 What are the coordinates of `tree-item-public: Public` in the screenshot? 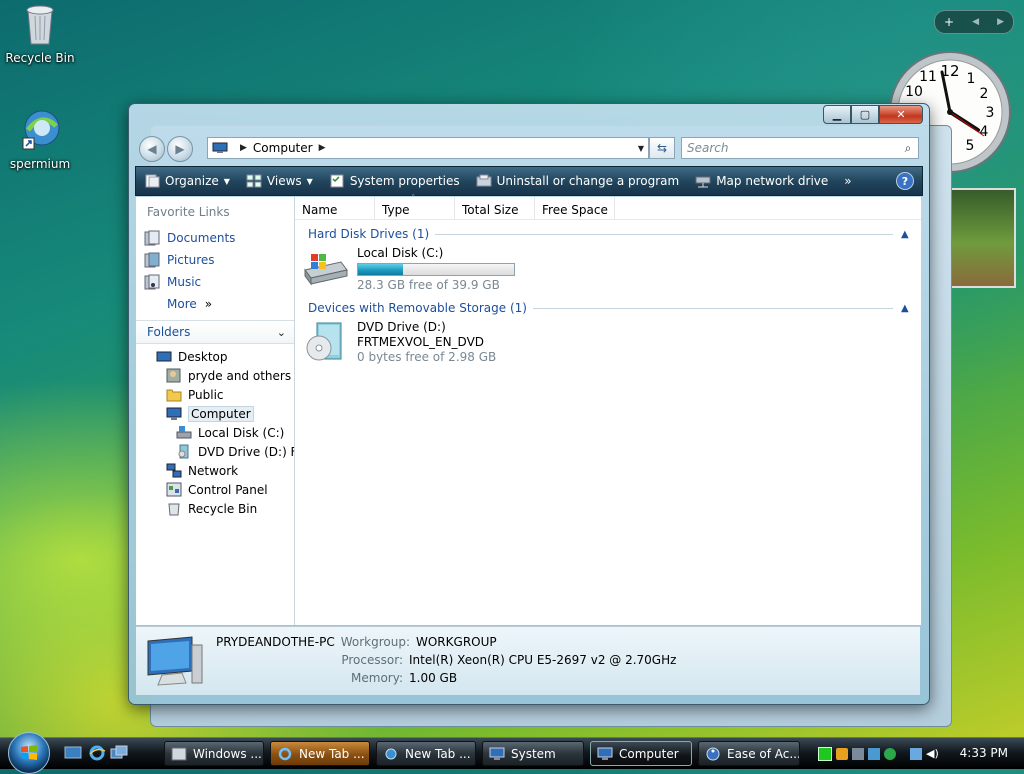 It's located at (215, 394).